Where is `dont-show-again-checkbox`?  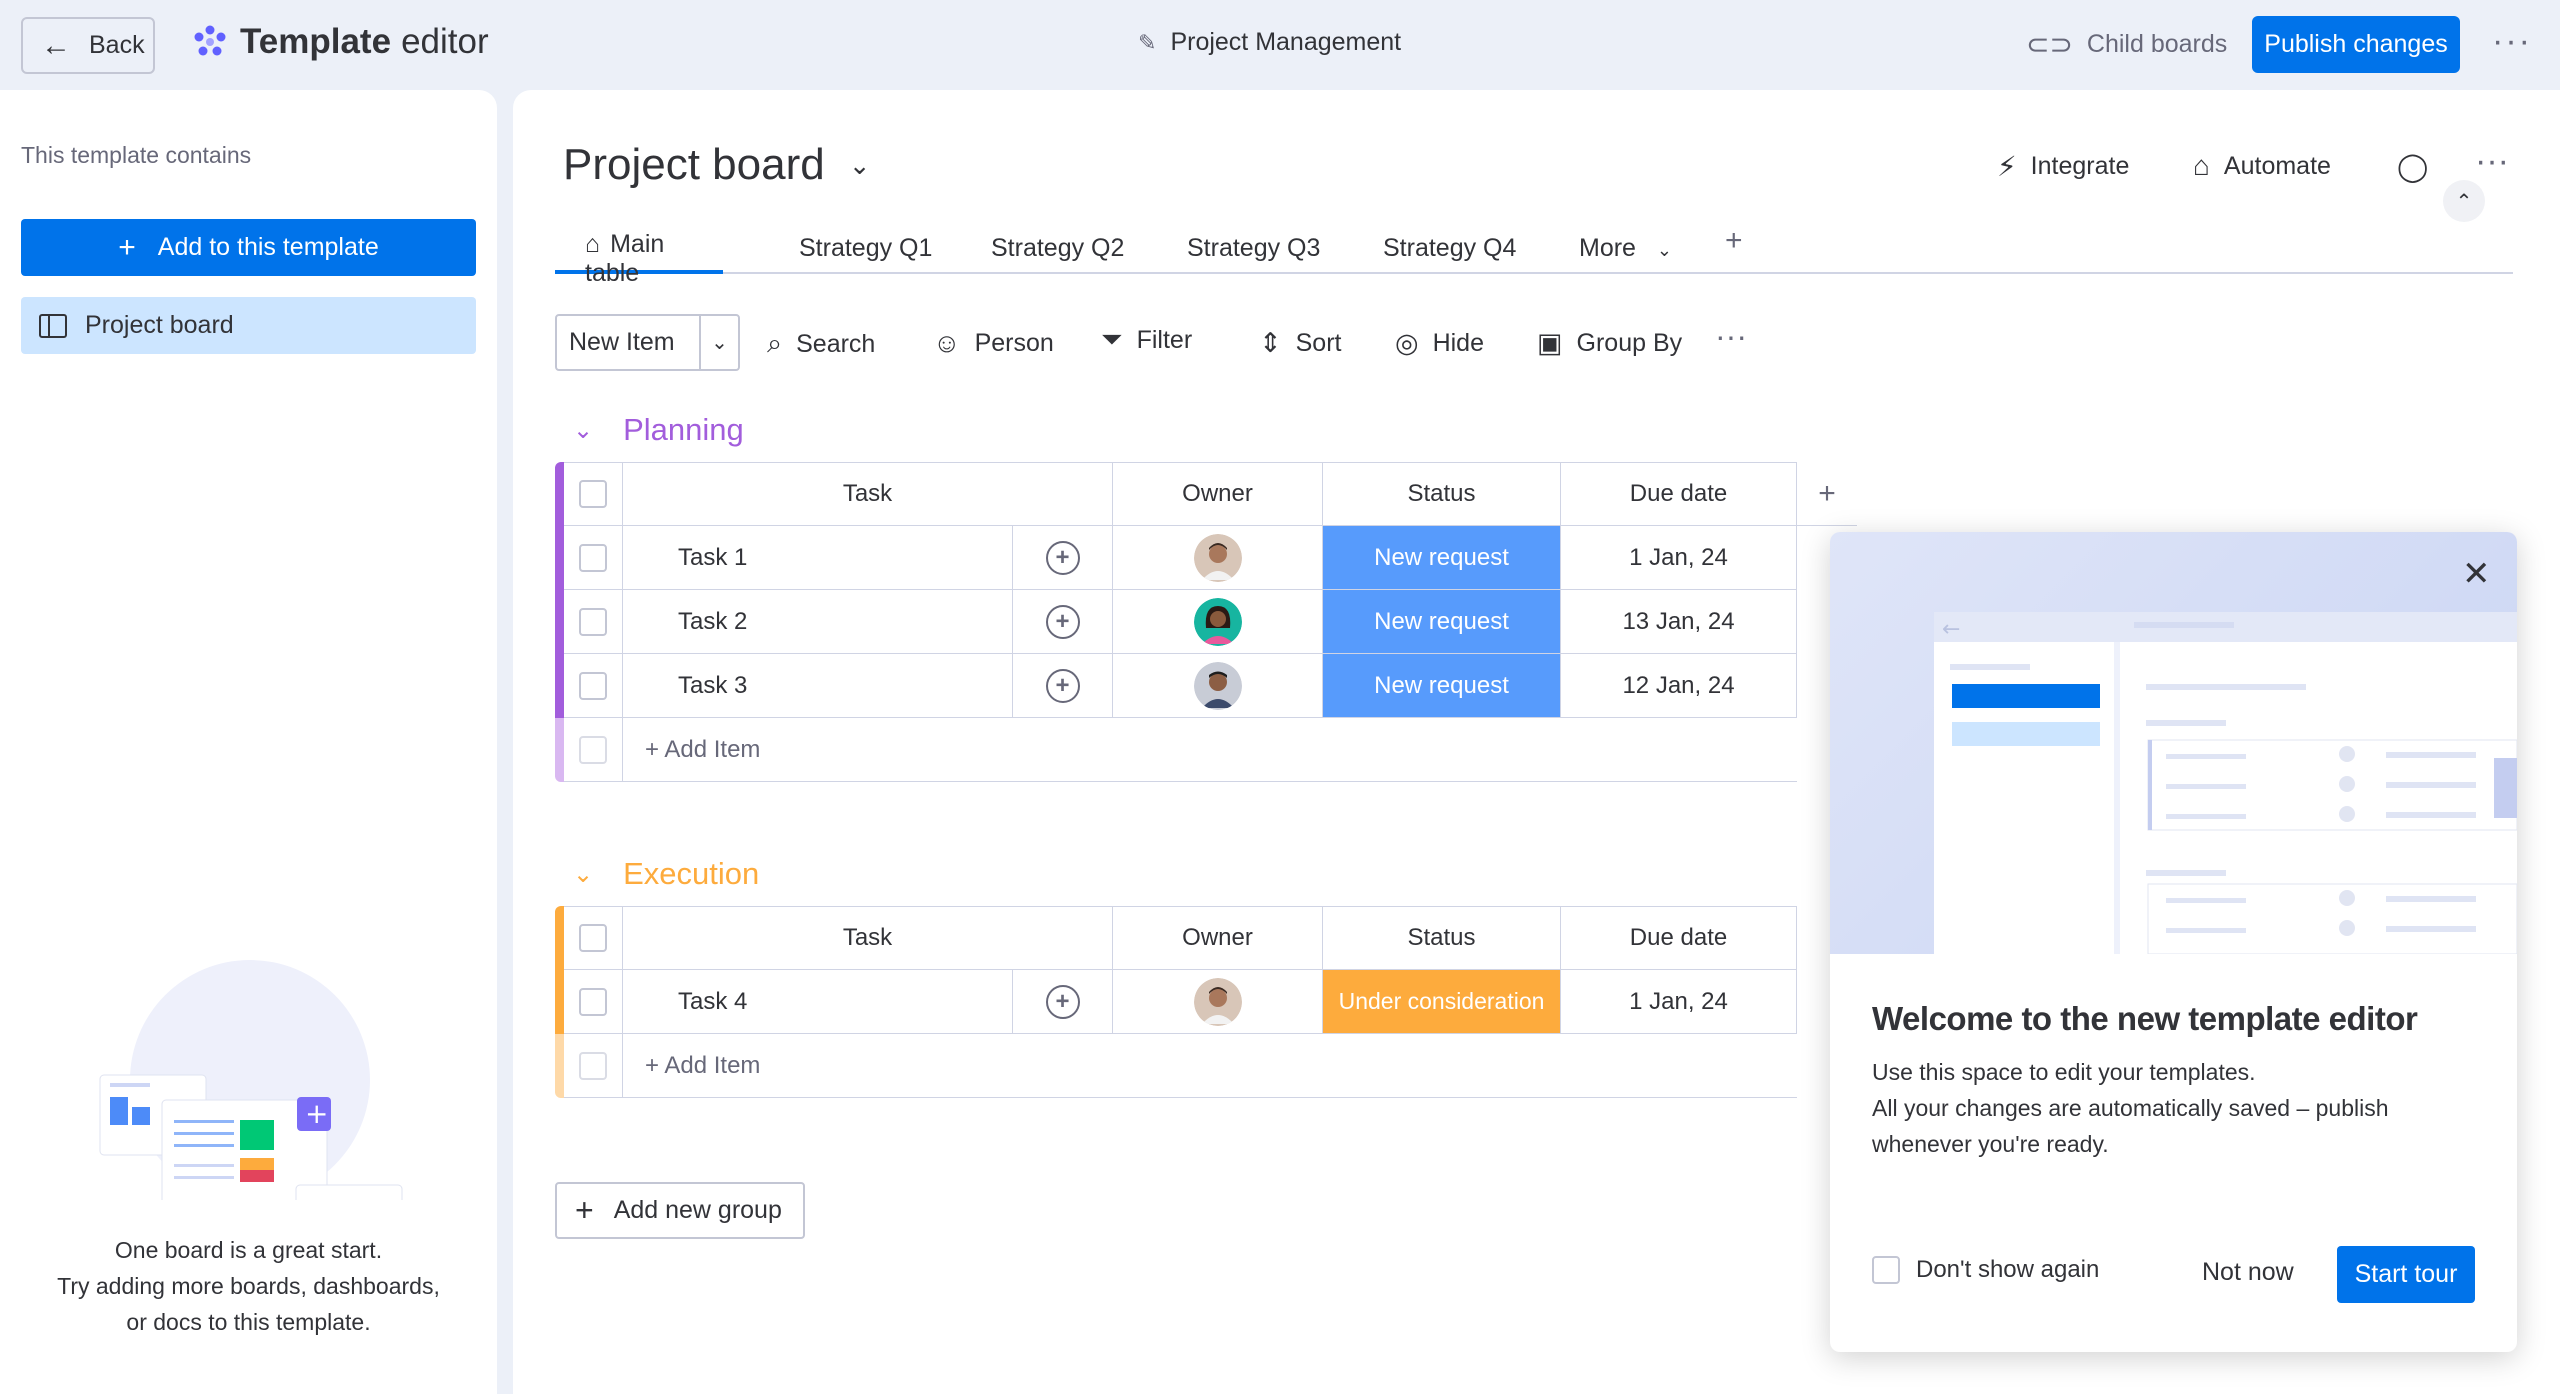
dont-show-again-checkbox is located at coordinates (1886, 1270).